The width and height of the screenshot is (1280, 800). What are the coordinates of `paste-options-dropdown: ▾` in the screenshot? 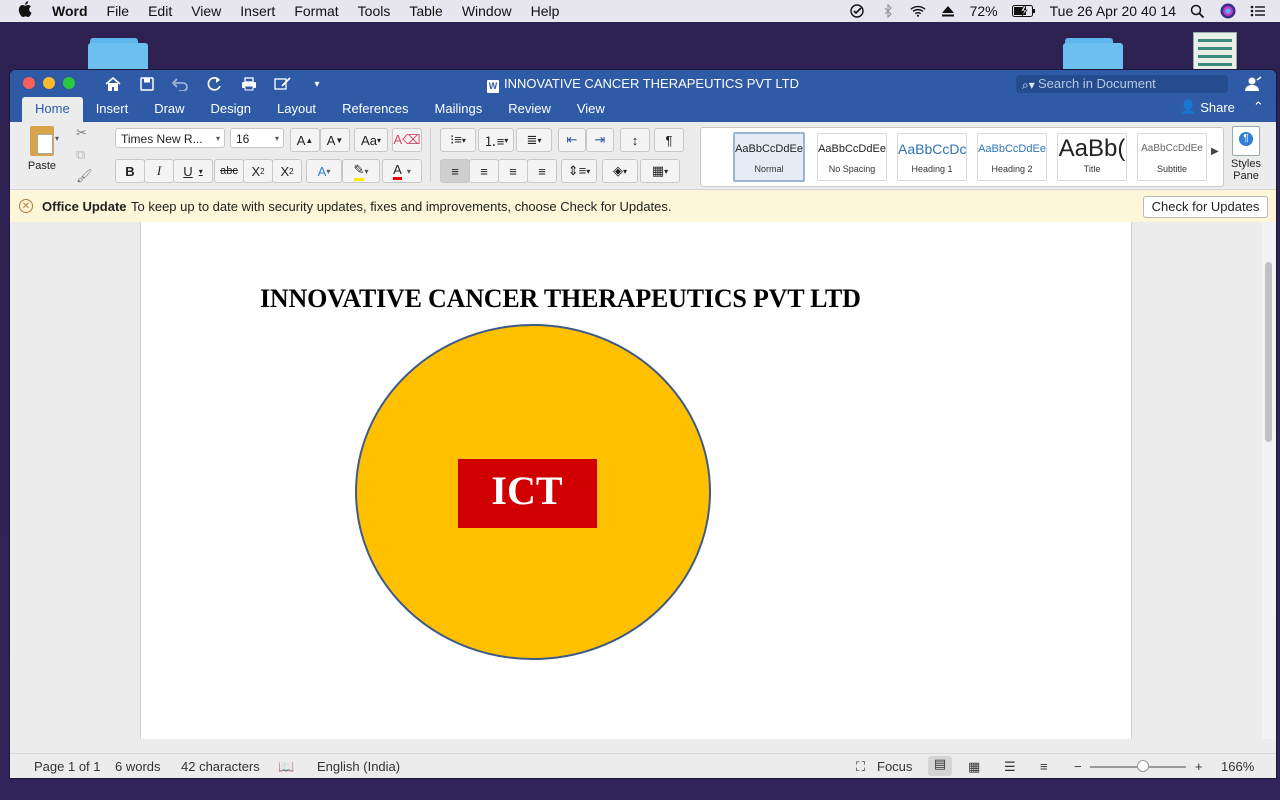 It's located at (57, 138).